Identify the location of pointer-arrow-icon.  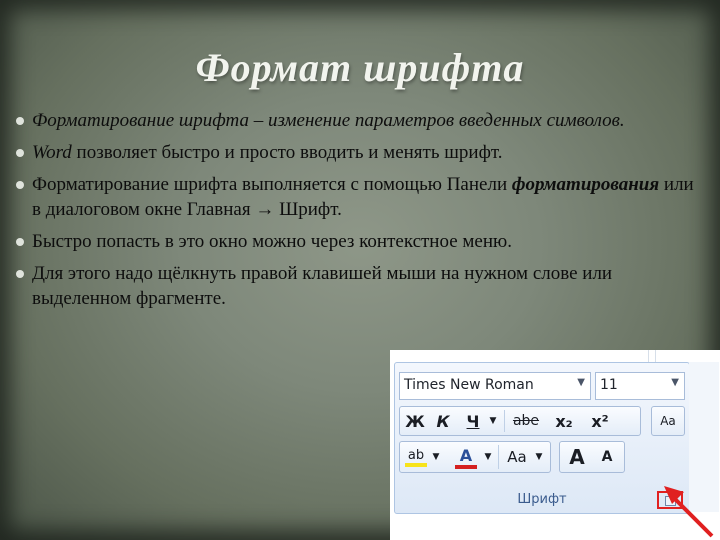
(689, 512).